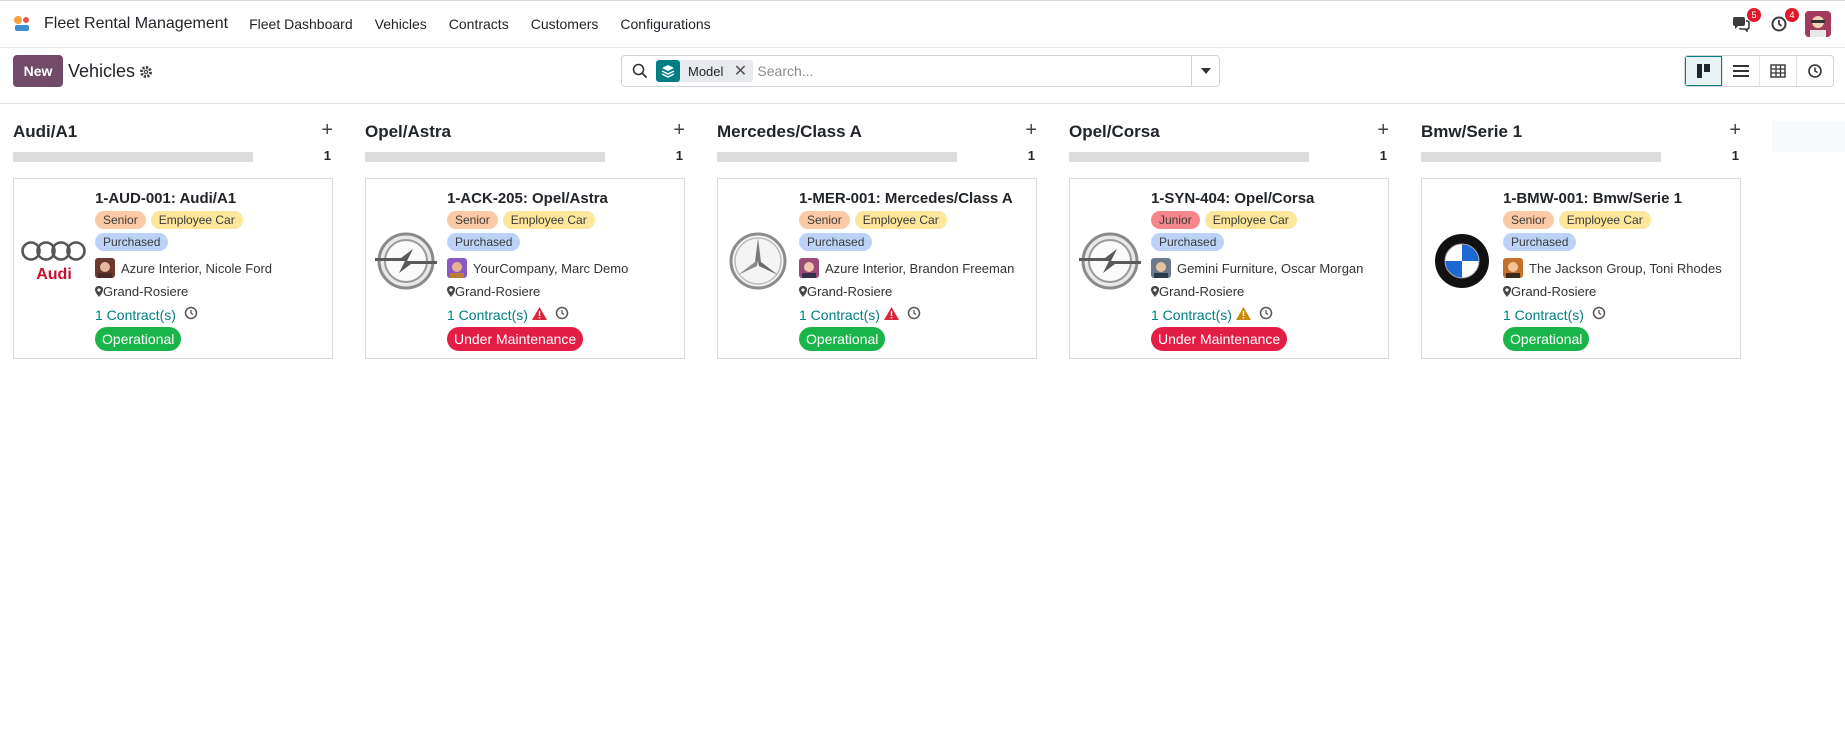 This screenshot has height=740, width=1845. What do you see at coordinates (38, 71) in the screenshot?
I see `new-button: New` at bounding box center [38, 71].